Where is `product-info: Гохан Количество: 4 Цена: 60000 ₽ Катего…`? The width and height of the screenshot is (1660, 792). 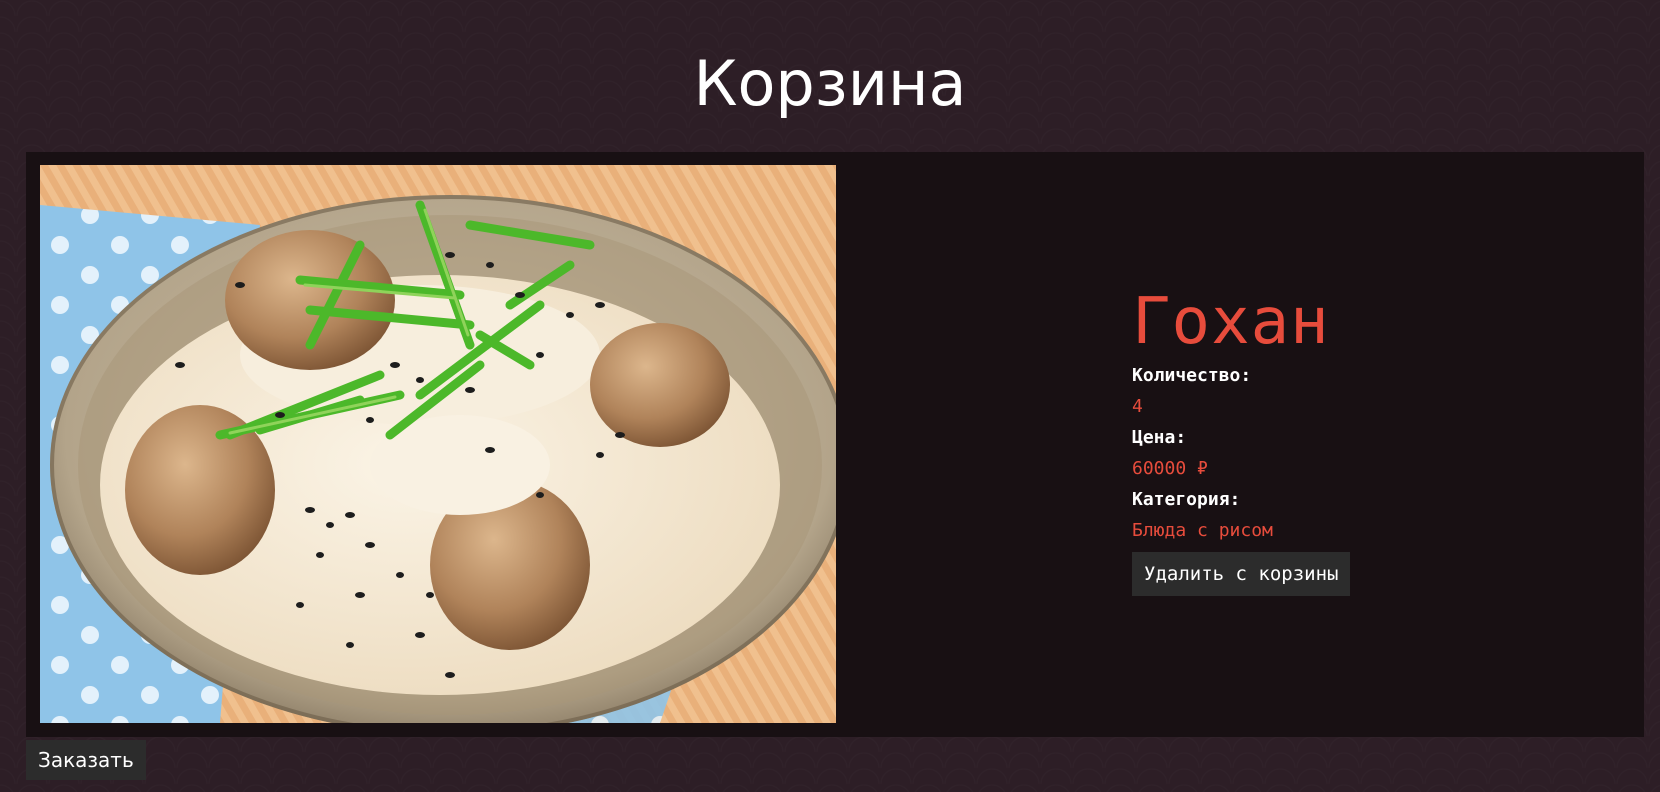 product-info: Гохан Количество: 4 Цена: 60000 ₽ Катего… is located at coordinates (1372, 441).